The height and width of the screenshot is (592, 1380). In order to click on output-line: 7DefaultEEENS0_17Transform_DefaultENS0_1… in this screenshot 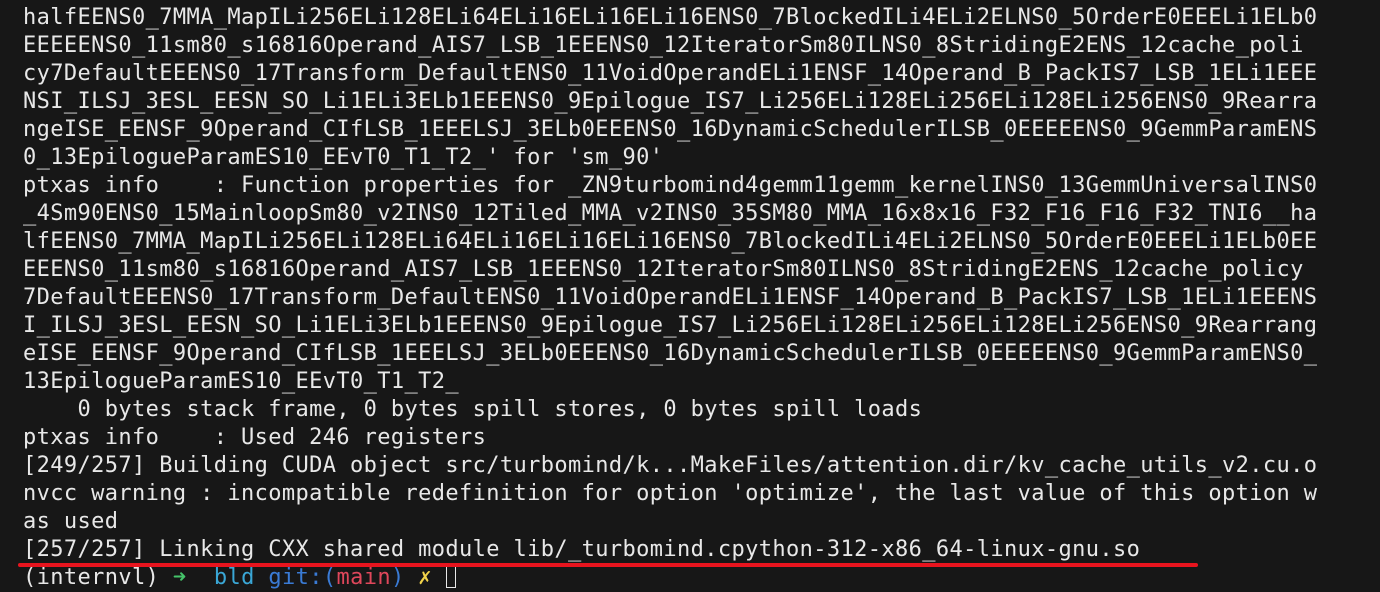, I will do `click(670, 297)`.